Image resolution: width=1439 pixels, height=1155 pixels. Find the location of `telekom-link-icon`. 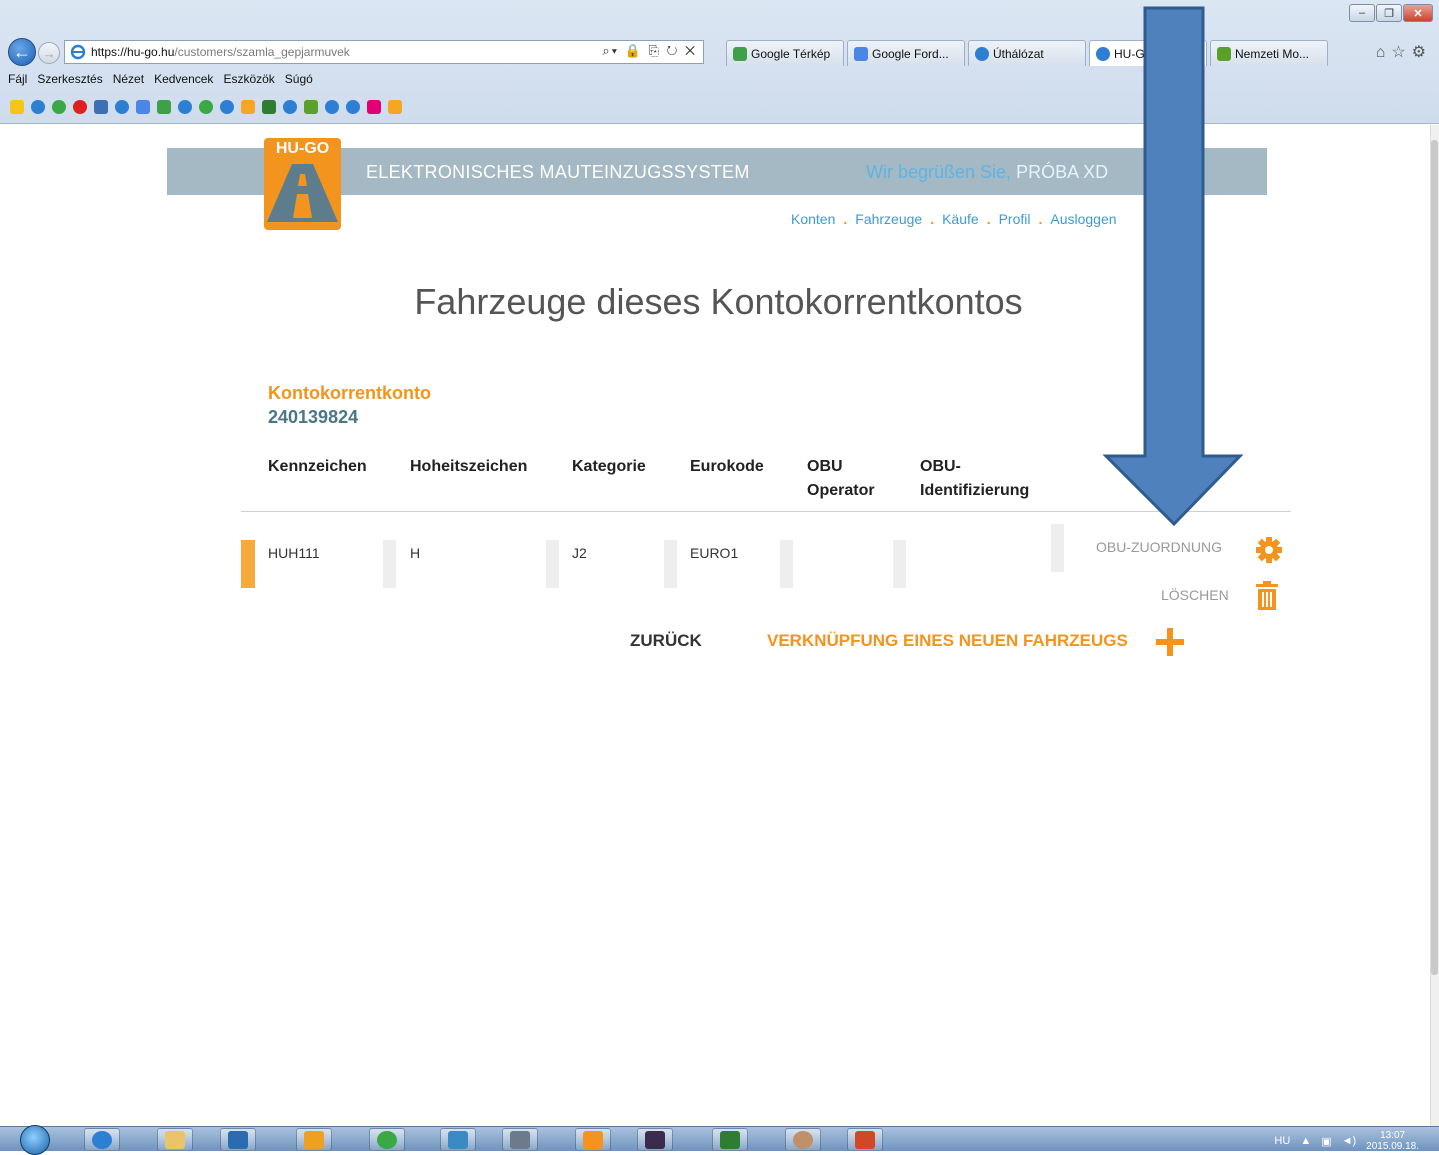

telekom-link-icon is located at coordinates (374, 107).